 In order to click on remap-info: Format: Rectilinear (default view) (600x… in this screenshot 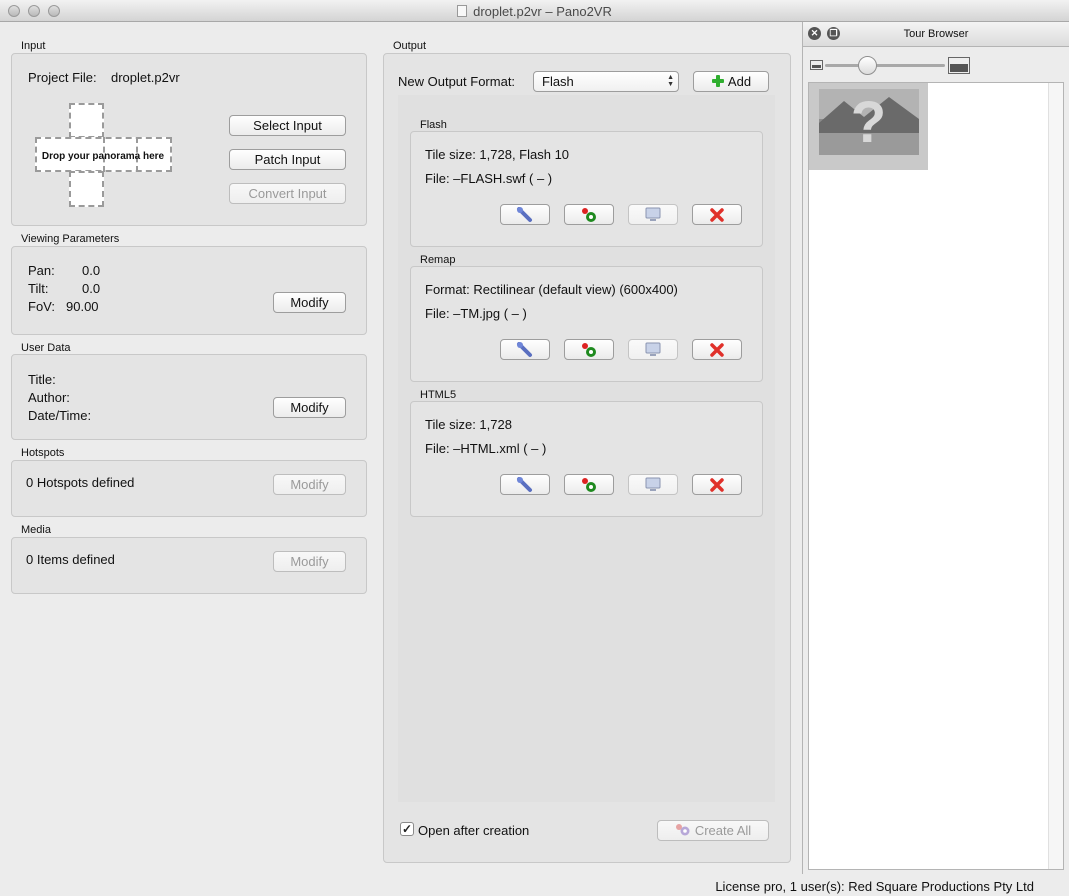, I will do `click(551, 289)`.